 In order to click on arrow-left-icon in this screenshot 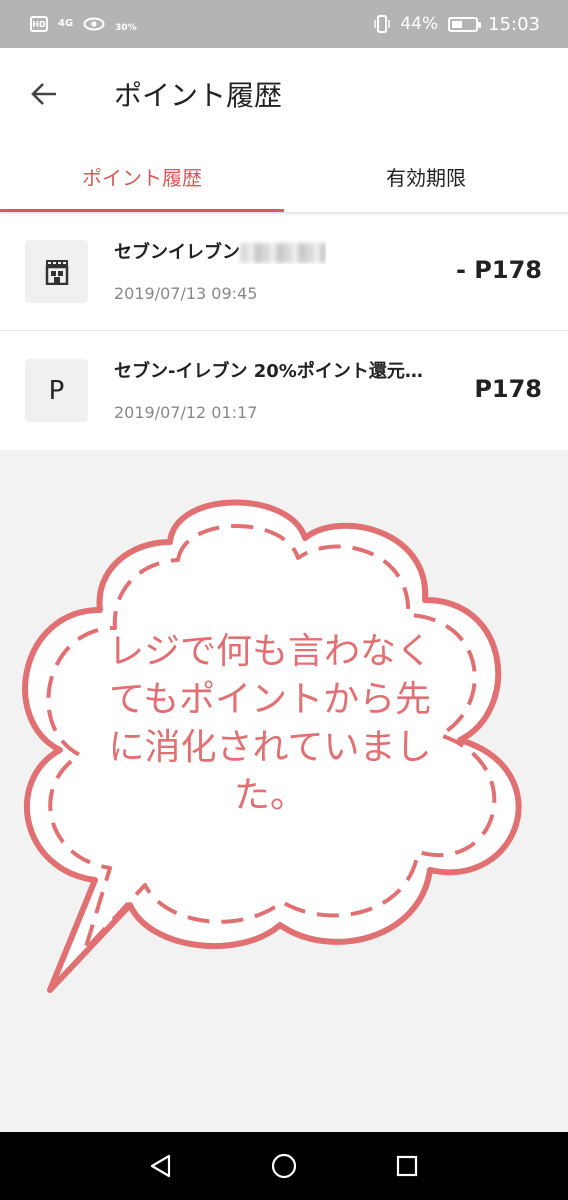, I will do `click(43, 94)`.